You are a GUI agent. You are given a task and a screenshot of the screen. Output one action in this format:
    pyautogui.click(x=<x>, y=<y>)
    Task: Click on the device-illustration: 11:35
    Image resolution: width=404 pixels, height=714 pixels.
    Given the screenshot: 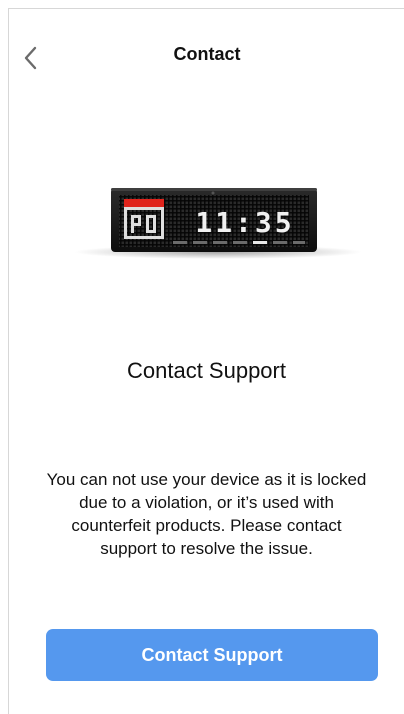 What is the action you would take?
    pyautogui.click(x=218, y=223)
    